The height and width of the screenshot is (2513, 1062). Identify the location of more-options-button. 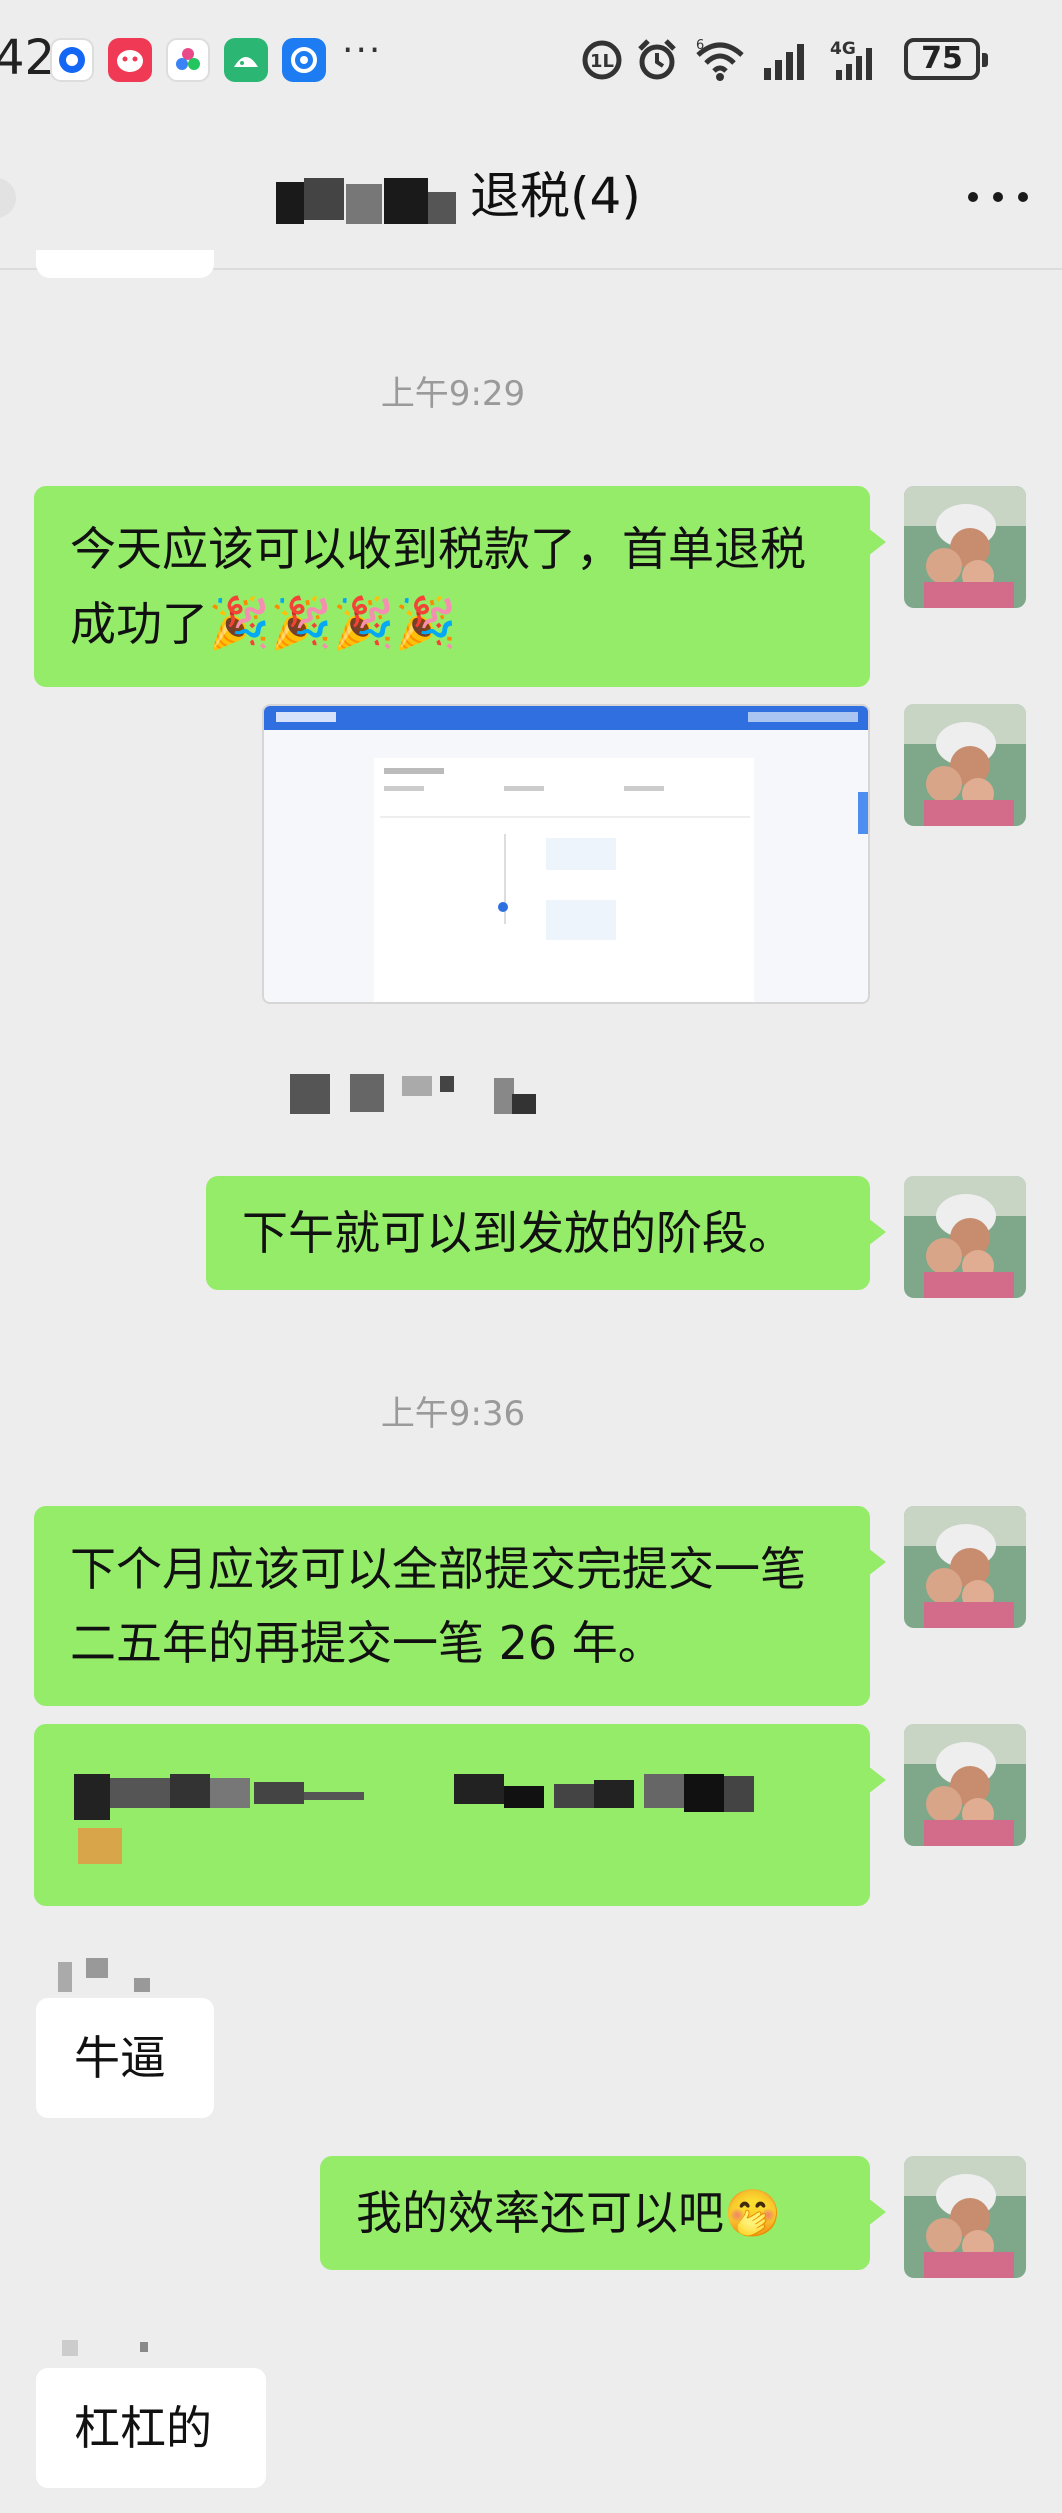
(998, 197).